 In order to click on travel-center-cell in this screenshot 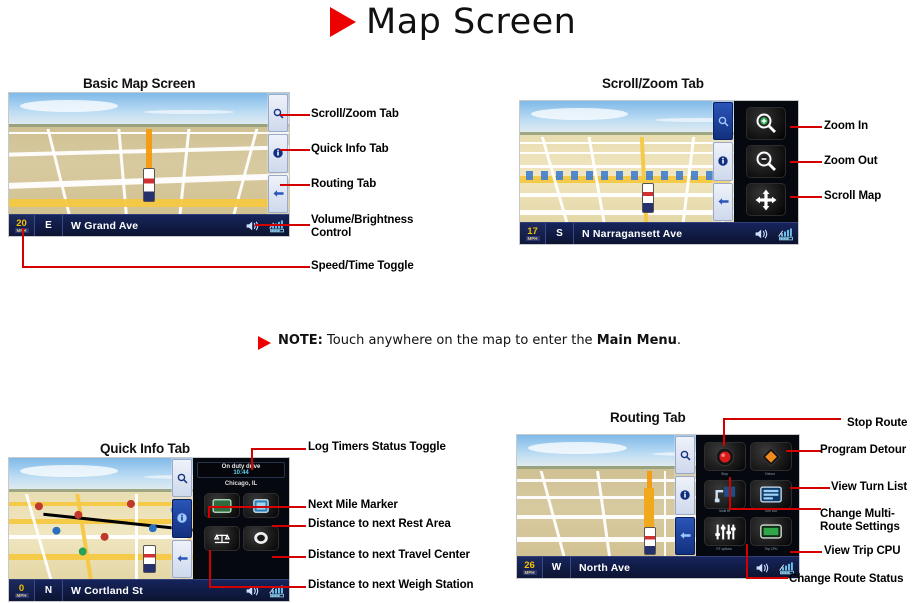, I will do `click(260, 540)`.